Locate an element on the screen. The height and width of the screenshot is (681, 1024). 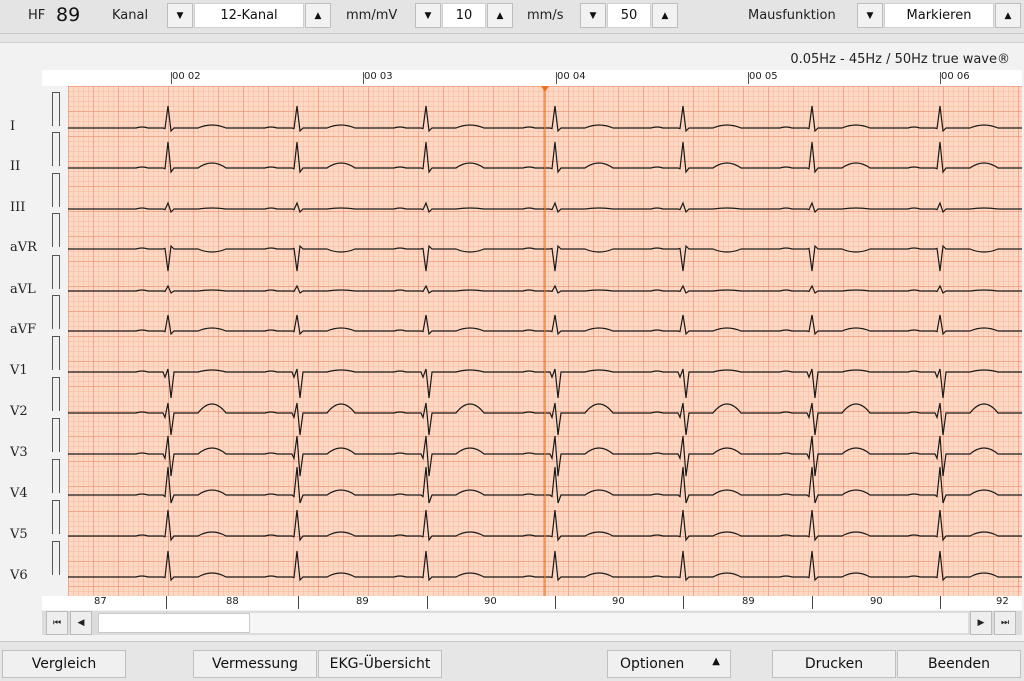
scroll-left-button: ◀ is located at coordinates (81, 623).